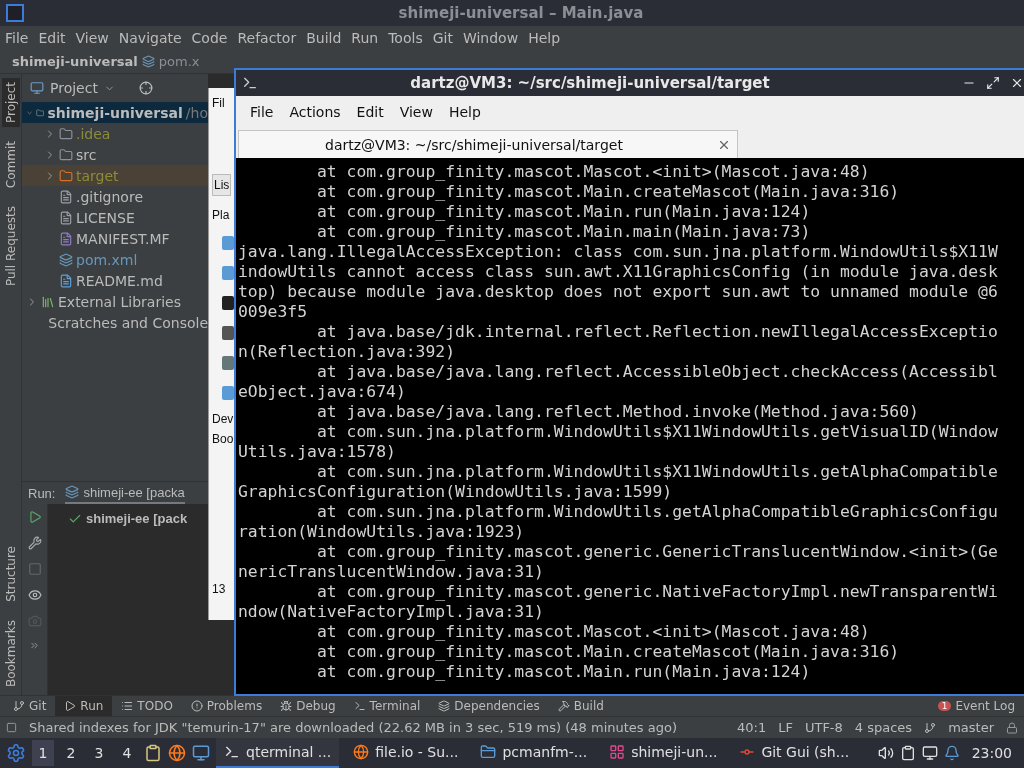 This screenshot has height=768, width=1024. What do you see at coordinates (115, 217) in the screenshot?
I see `tree-item: LICENSE` at bounding box center [115, 217].